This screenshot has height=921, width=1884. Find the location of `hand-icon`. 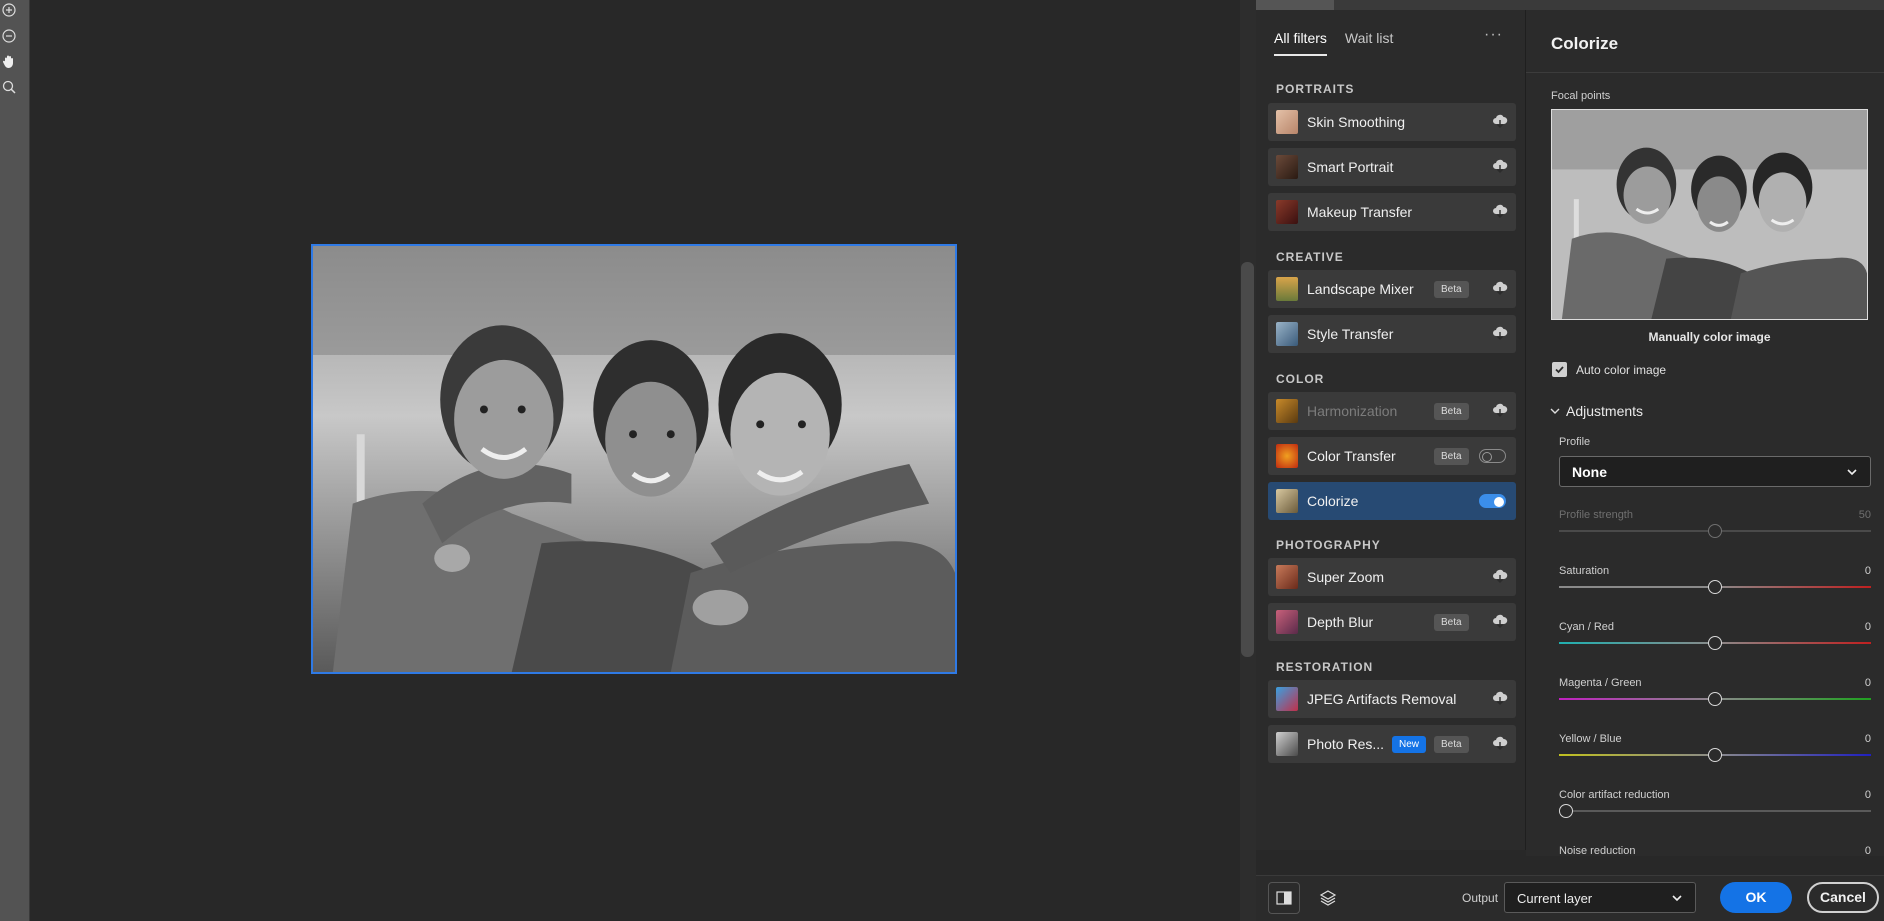

hand-icon is located at coordinates (9, 61).